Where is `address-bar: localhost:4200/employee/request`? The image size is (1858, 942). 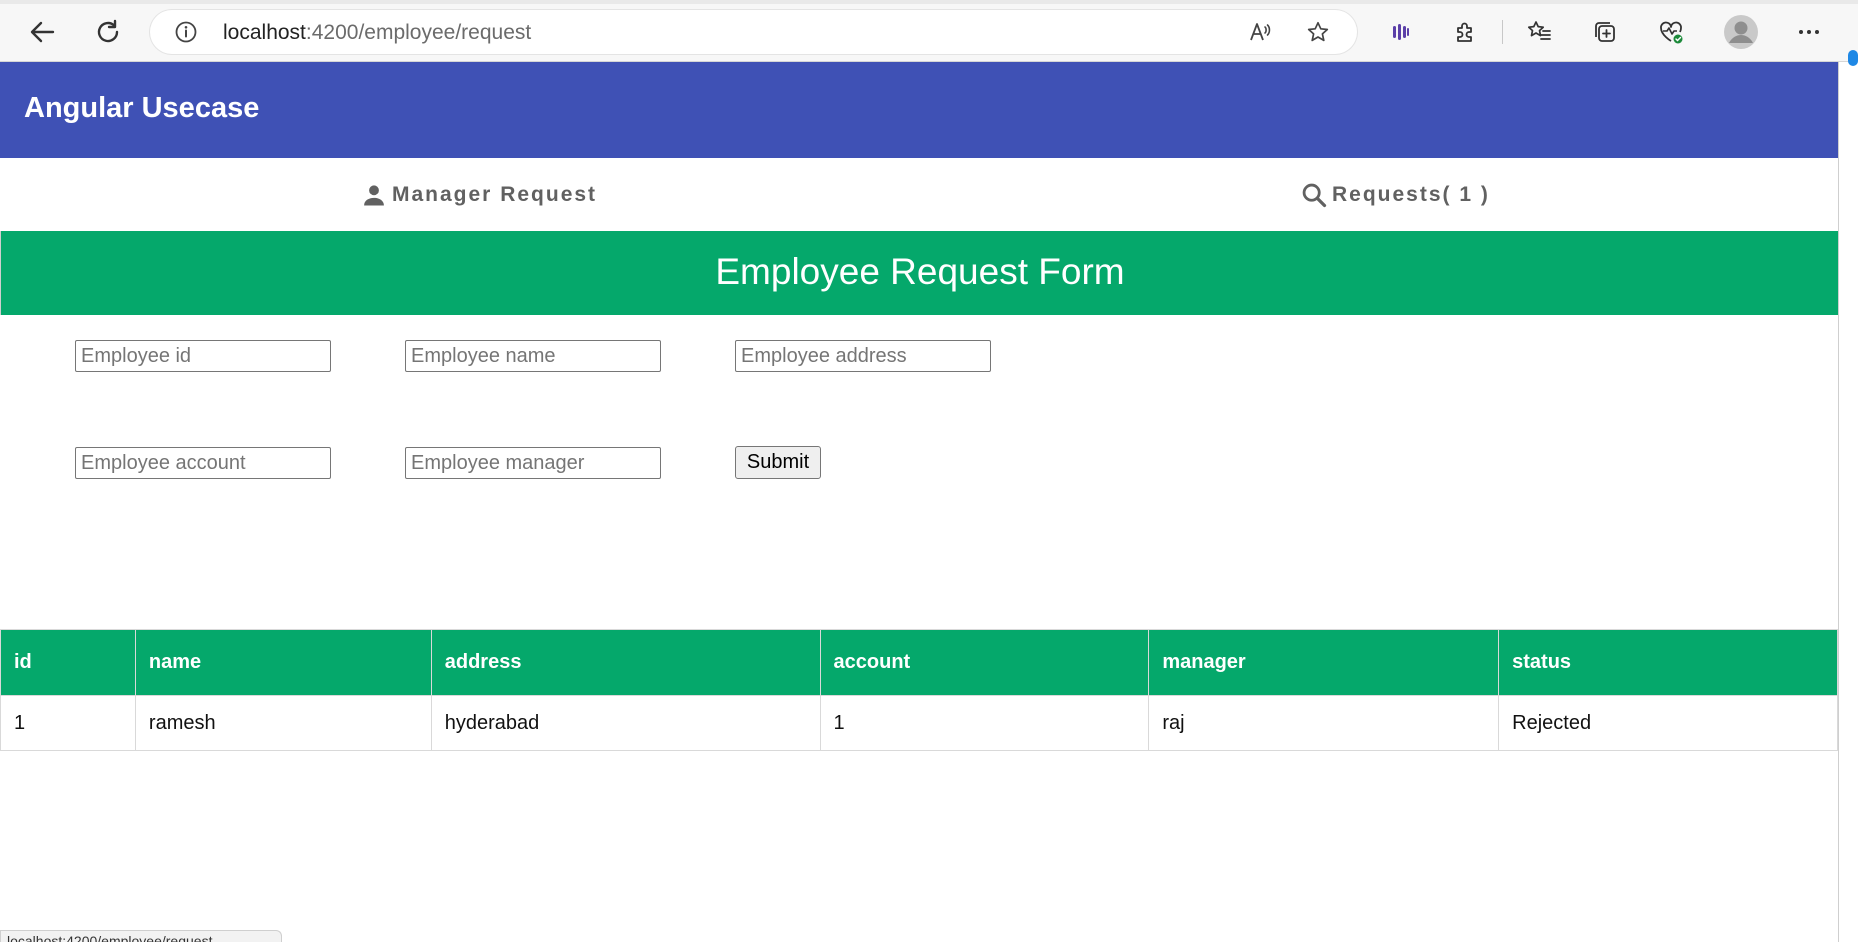 address-bar: localhost:4200/employee/request is located at coordinates (753, 32).